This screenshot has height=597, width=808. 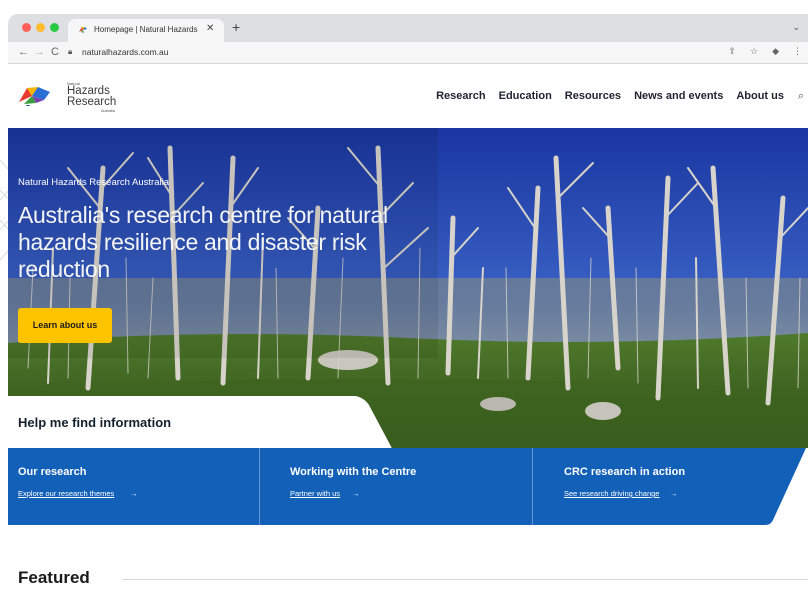 I want to click on tab-list-chevron-icon: ⌄, so click(x=796, y=27).